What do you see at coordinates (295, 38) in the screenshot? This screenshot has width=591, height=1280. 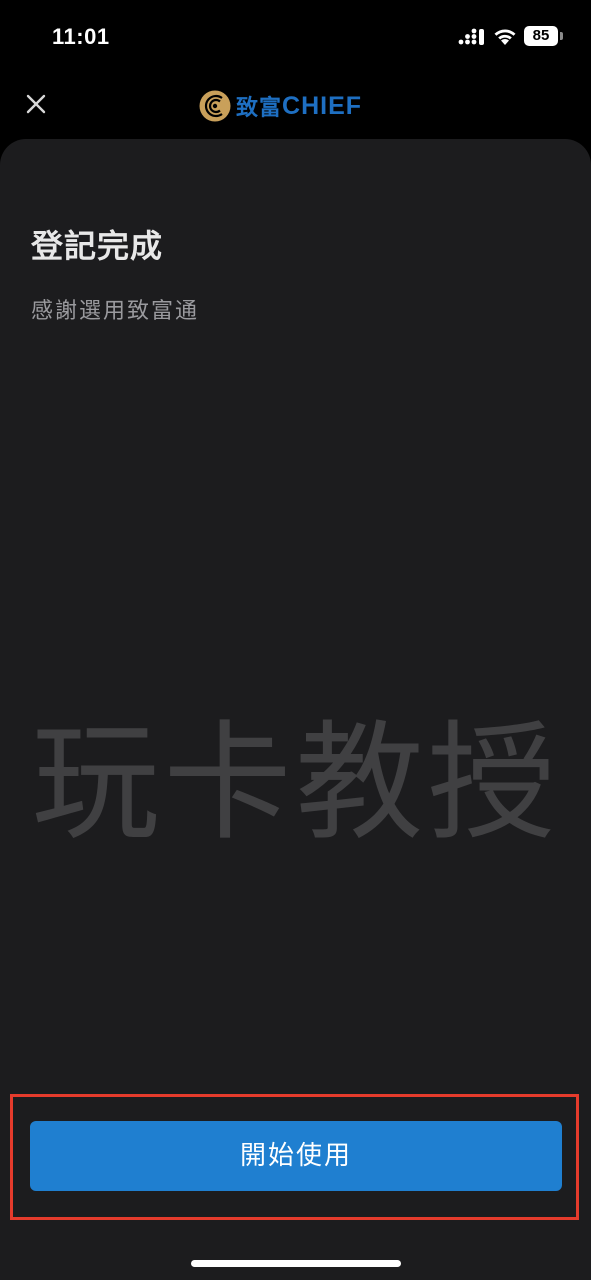 I see `status-bar: 11:01 85` at bounding box center [295, 38].